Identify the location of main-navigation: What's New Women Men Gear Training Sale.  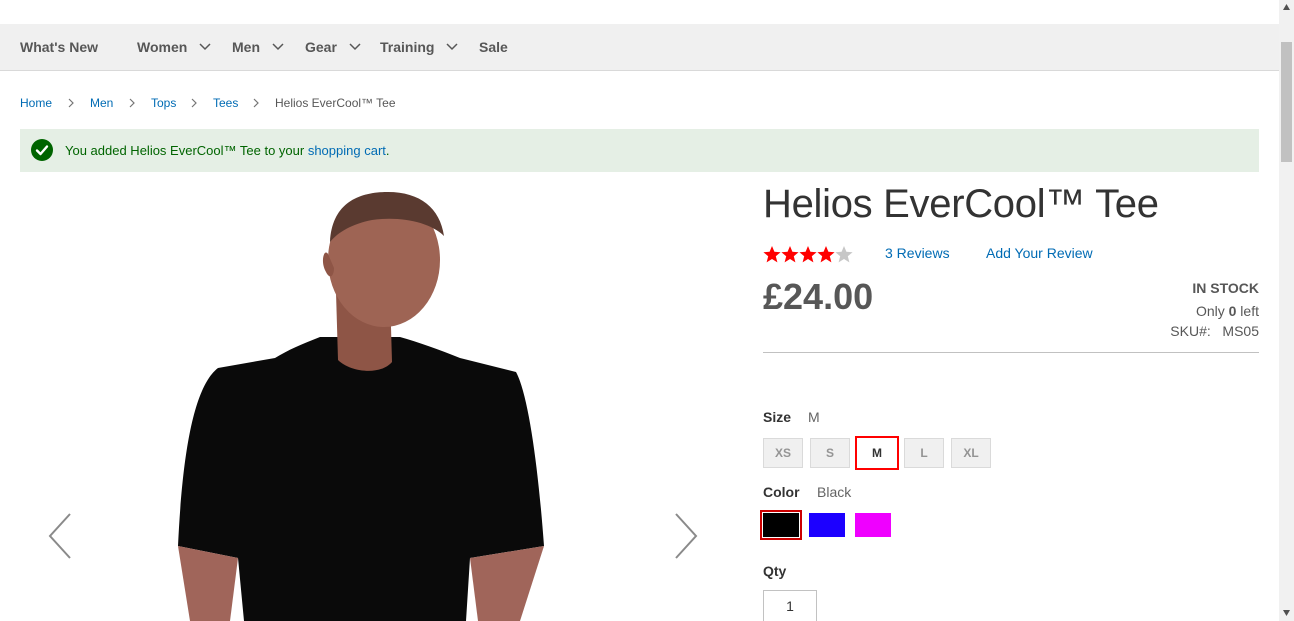
(639, 47).